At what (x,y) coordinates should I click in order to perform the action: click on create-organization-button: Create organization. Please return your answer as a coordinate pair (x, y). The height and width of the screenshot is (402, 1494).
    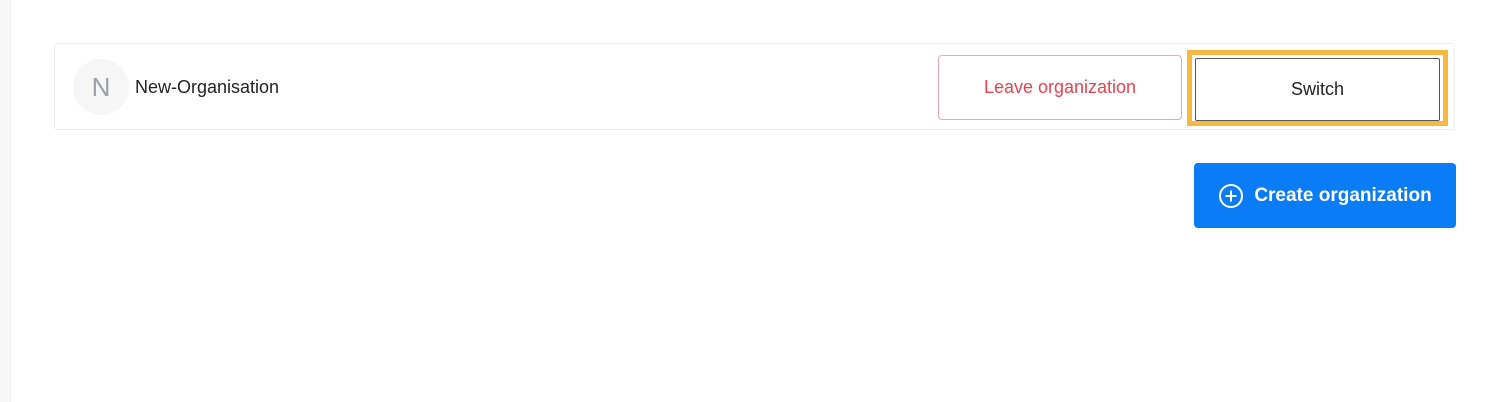
    Looking at the image, I should click on (1325, 195).